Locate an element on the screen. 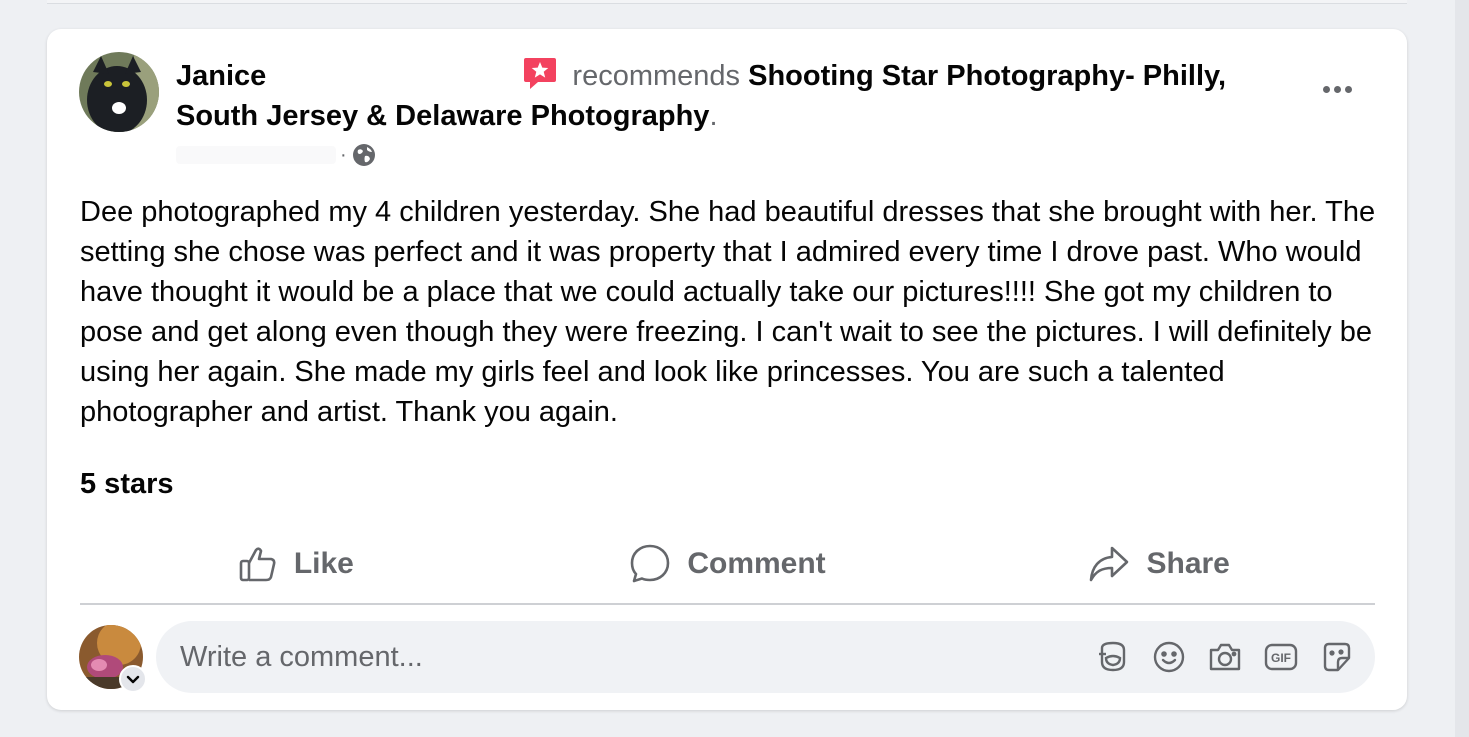  gif-icon: GIF is located at coordinates (1281, 657).